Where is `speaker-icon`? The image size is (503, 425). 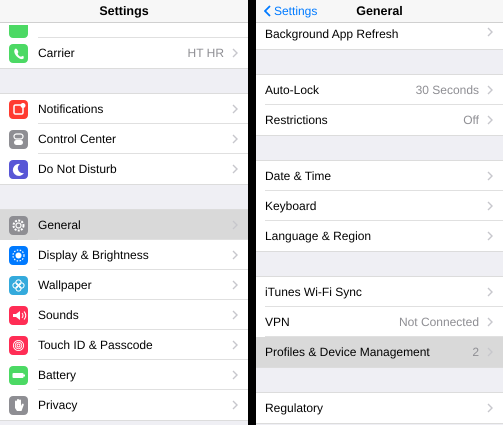 speaker-icon is located at coordinates (18, 315).